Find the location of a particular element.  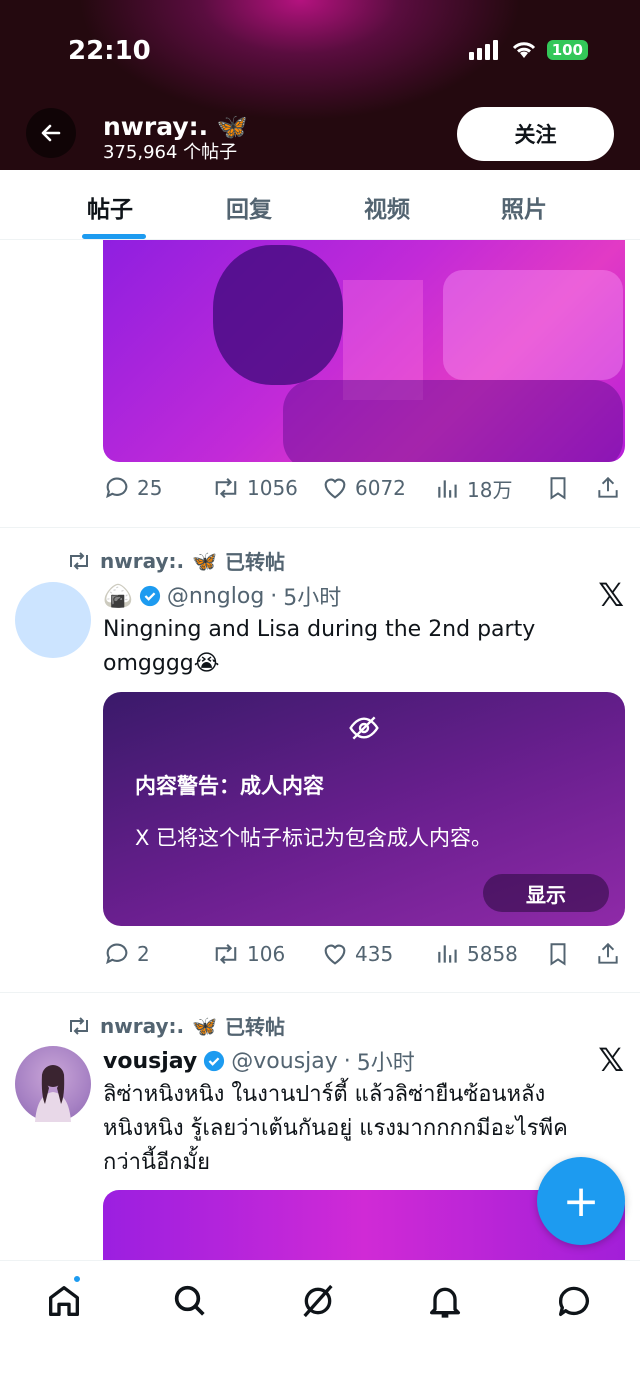

arrow-left-icon is located at coordinates (51, 133).